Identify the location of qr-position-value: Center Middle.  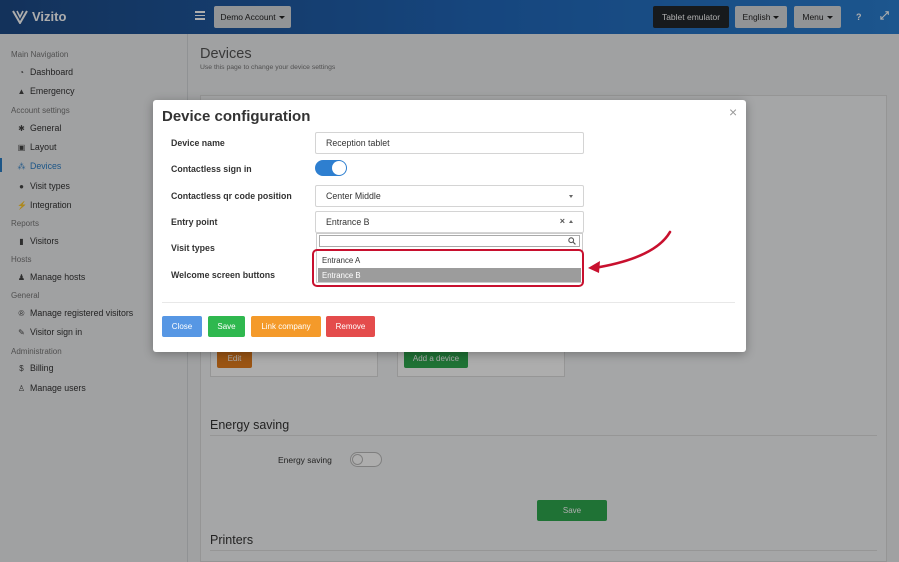
(353, 196).